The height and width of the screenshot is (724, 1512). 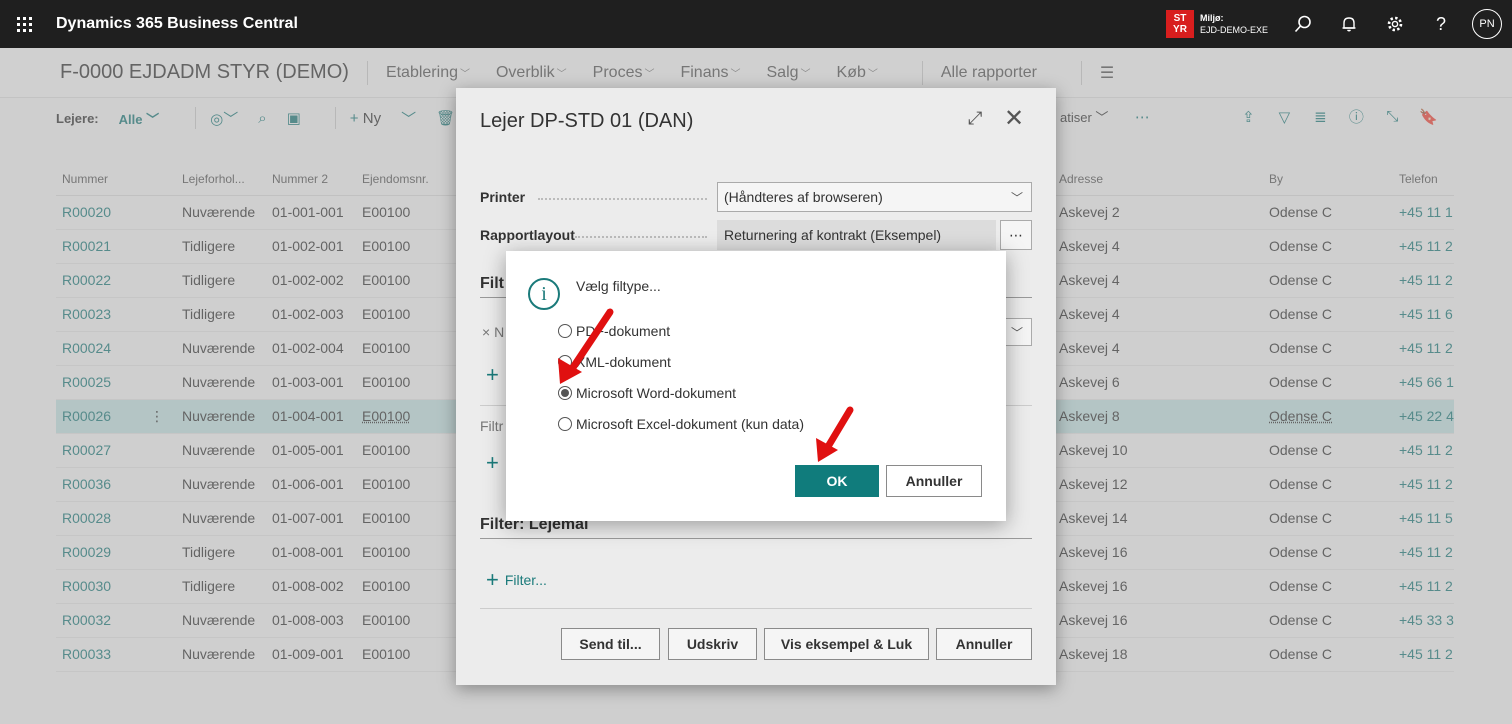 I want to click on env-badge-line1: ST, so click(x=1180, y=18).